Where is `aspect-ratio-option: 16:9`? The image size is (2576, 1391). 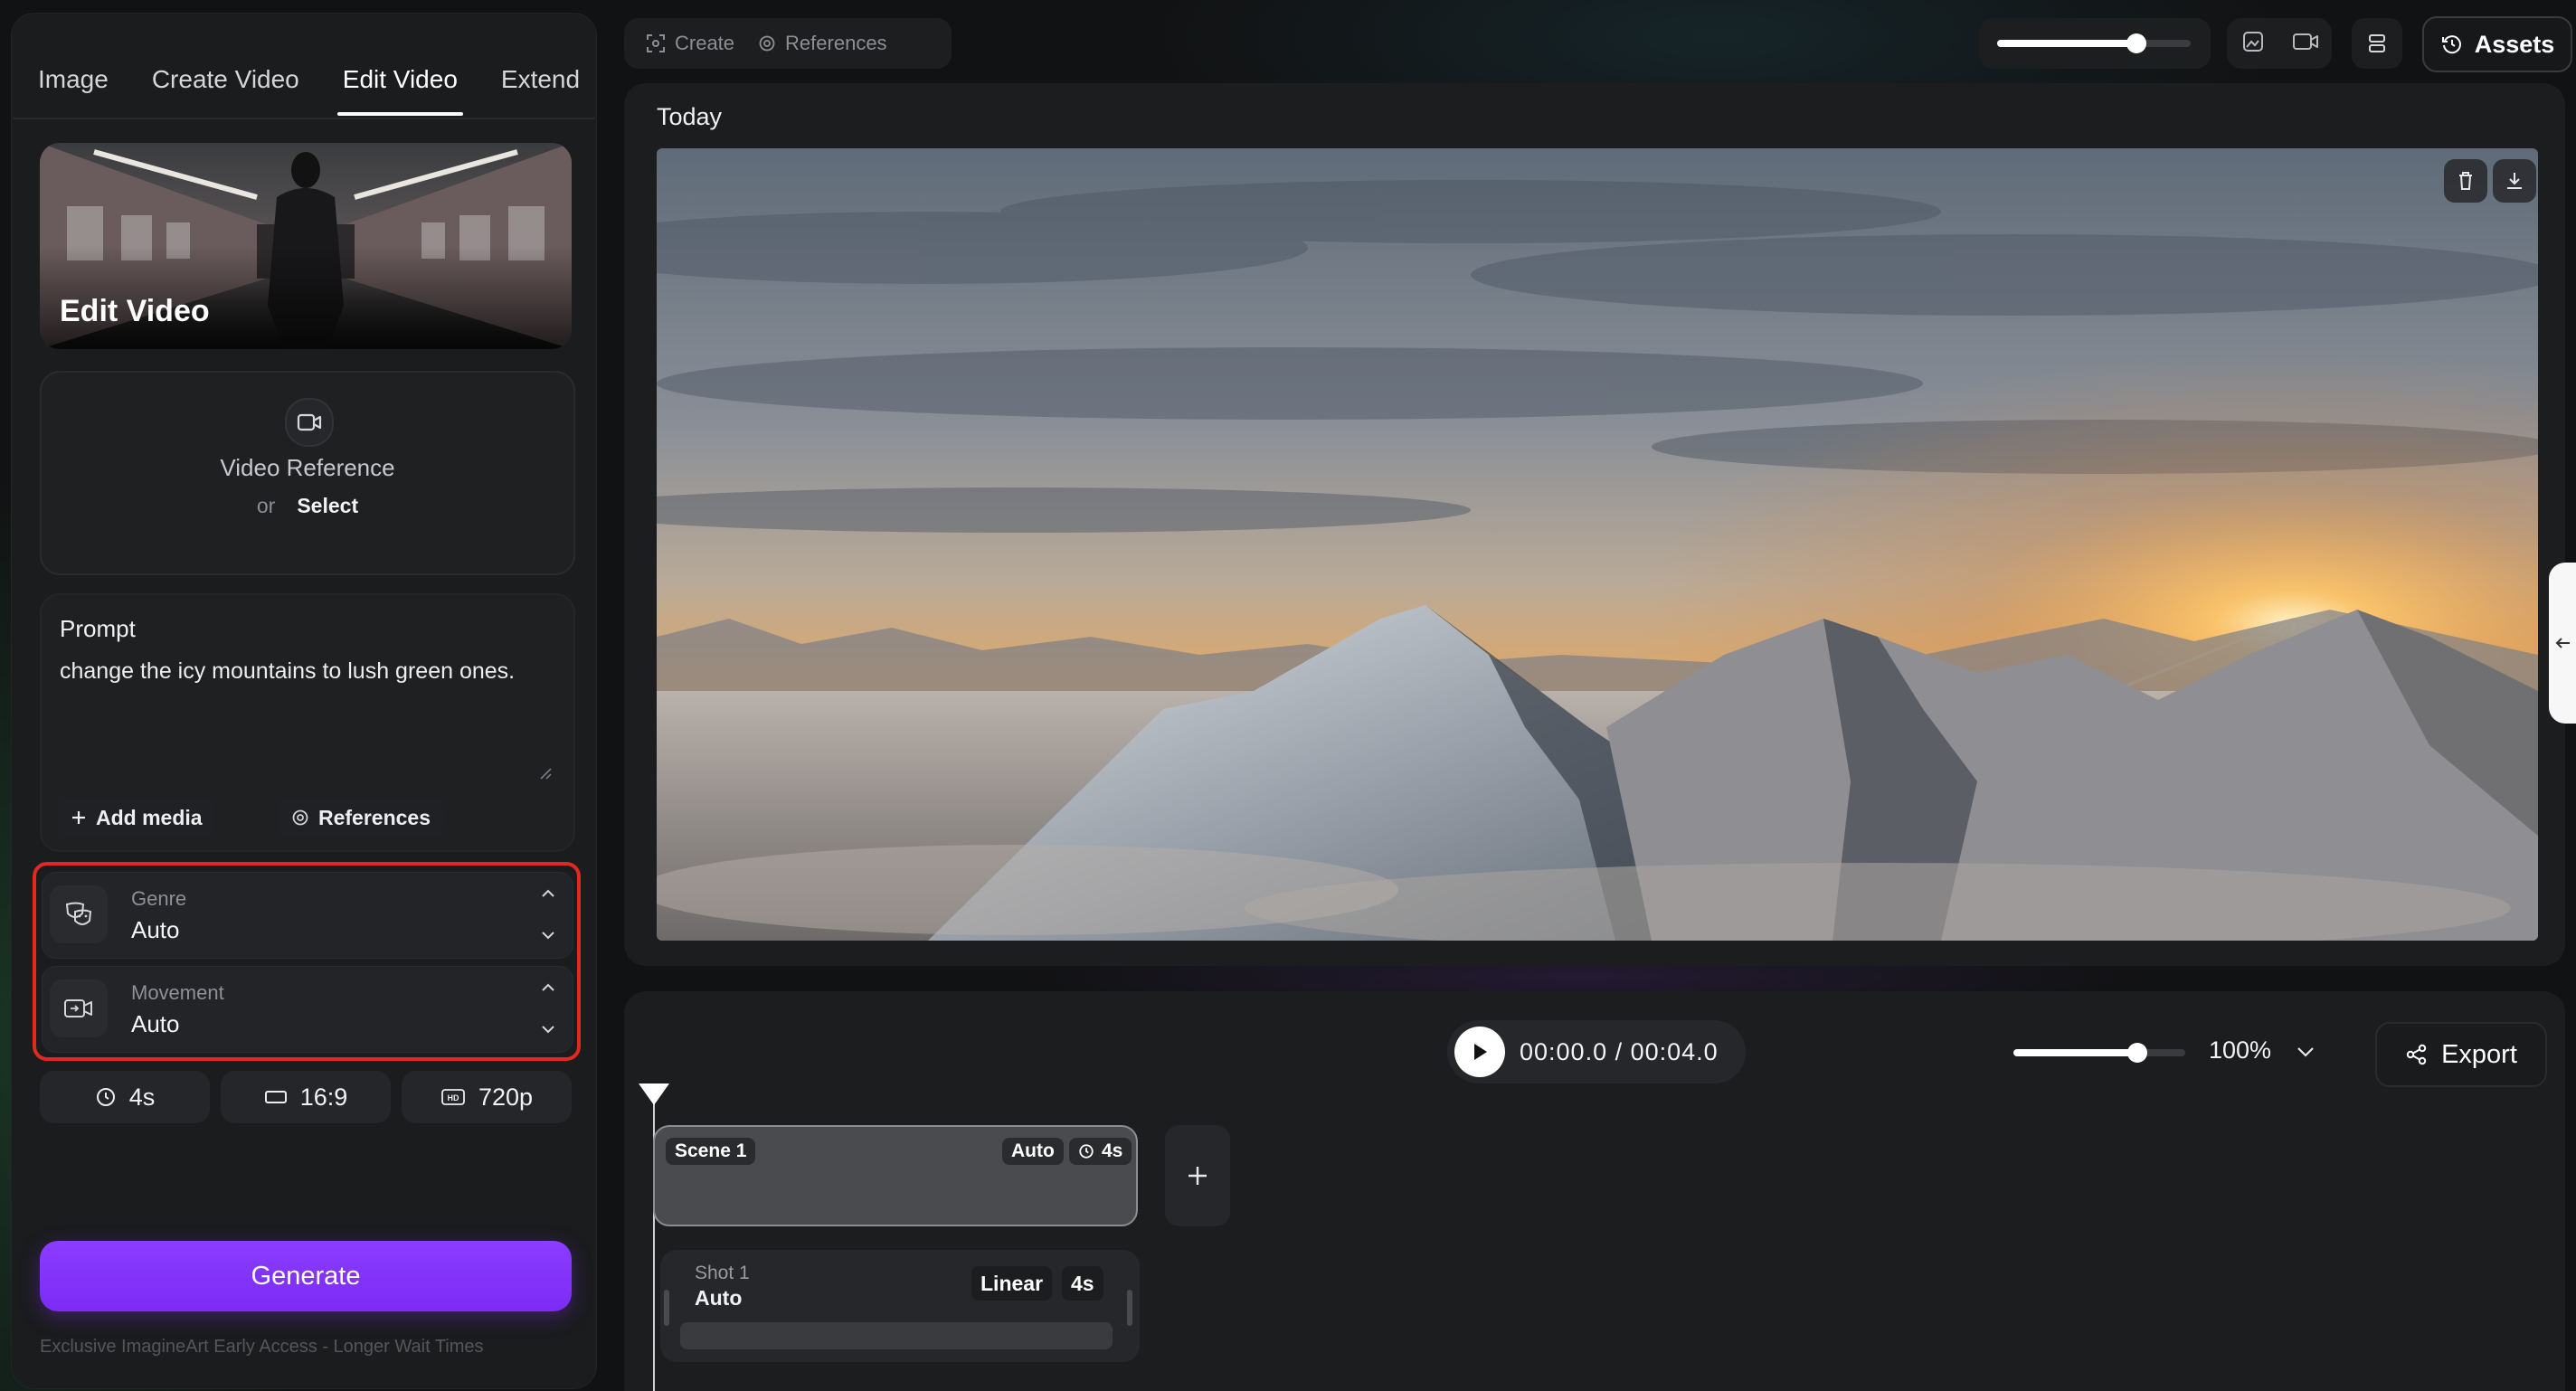 aspect-ratio-option: 16:9 is located at coordinates (306, 1097).